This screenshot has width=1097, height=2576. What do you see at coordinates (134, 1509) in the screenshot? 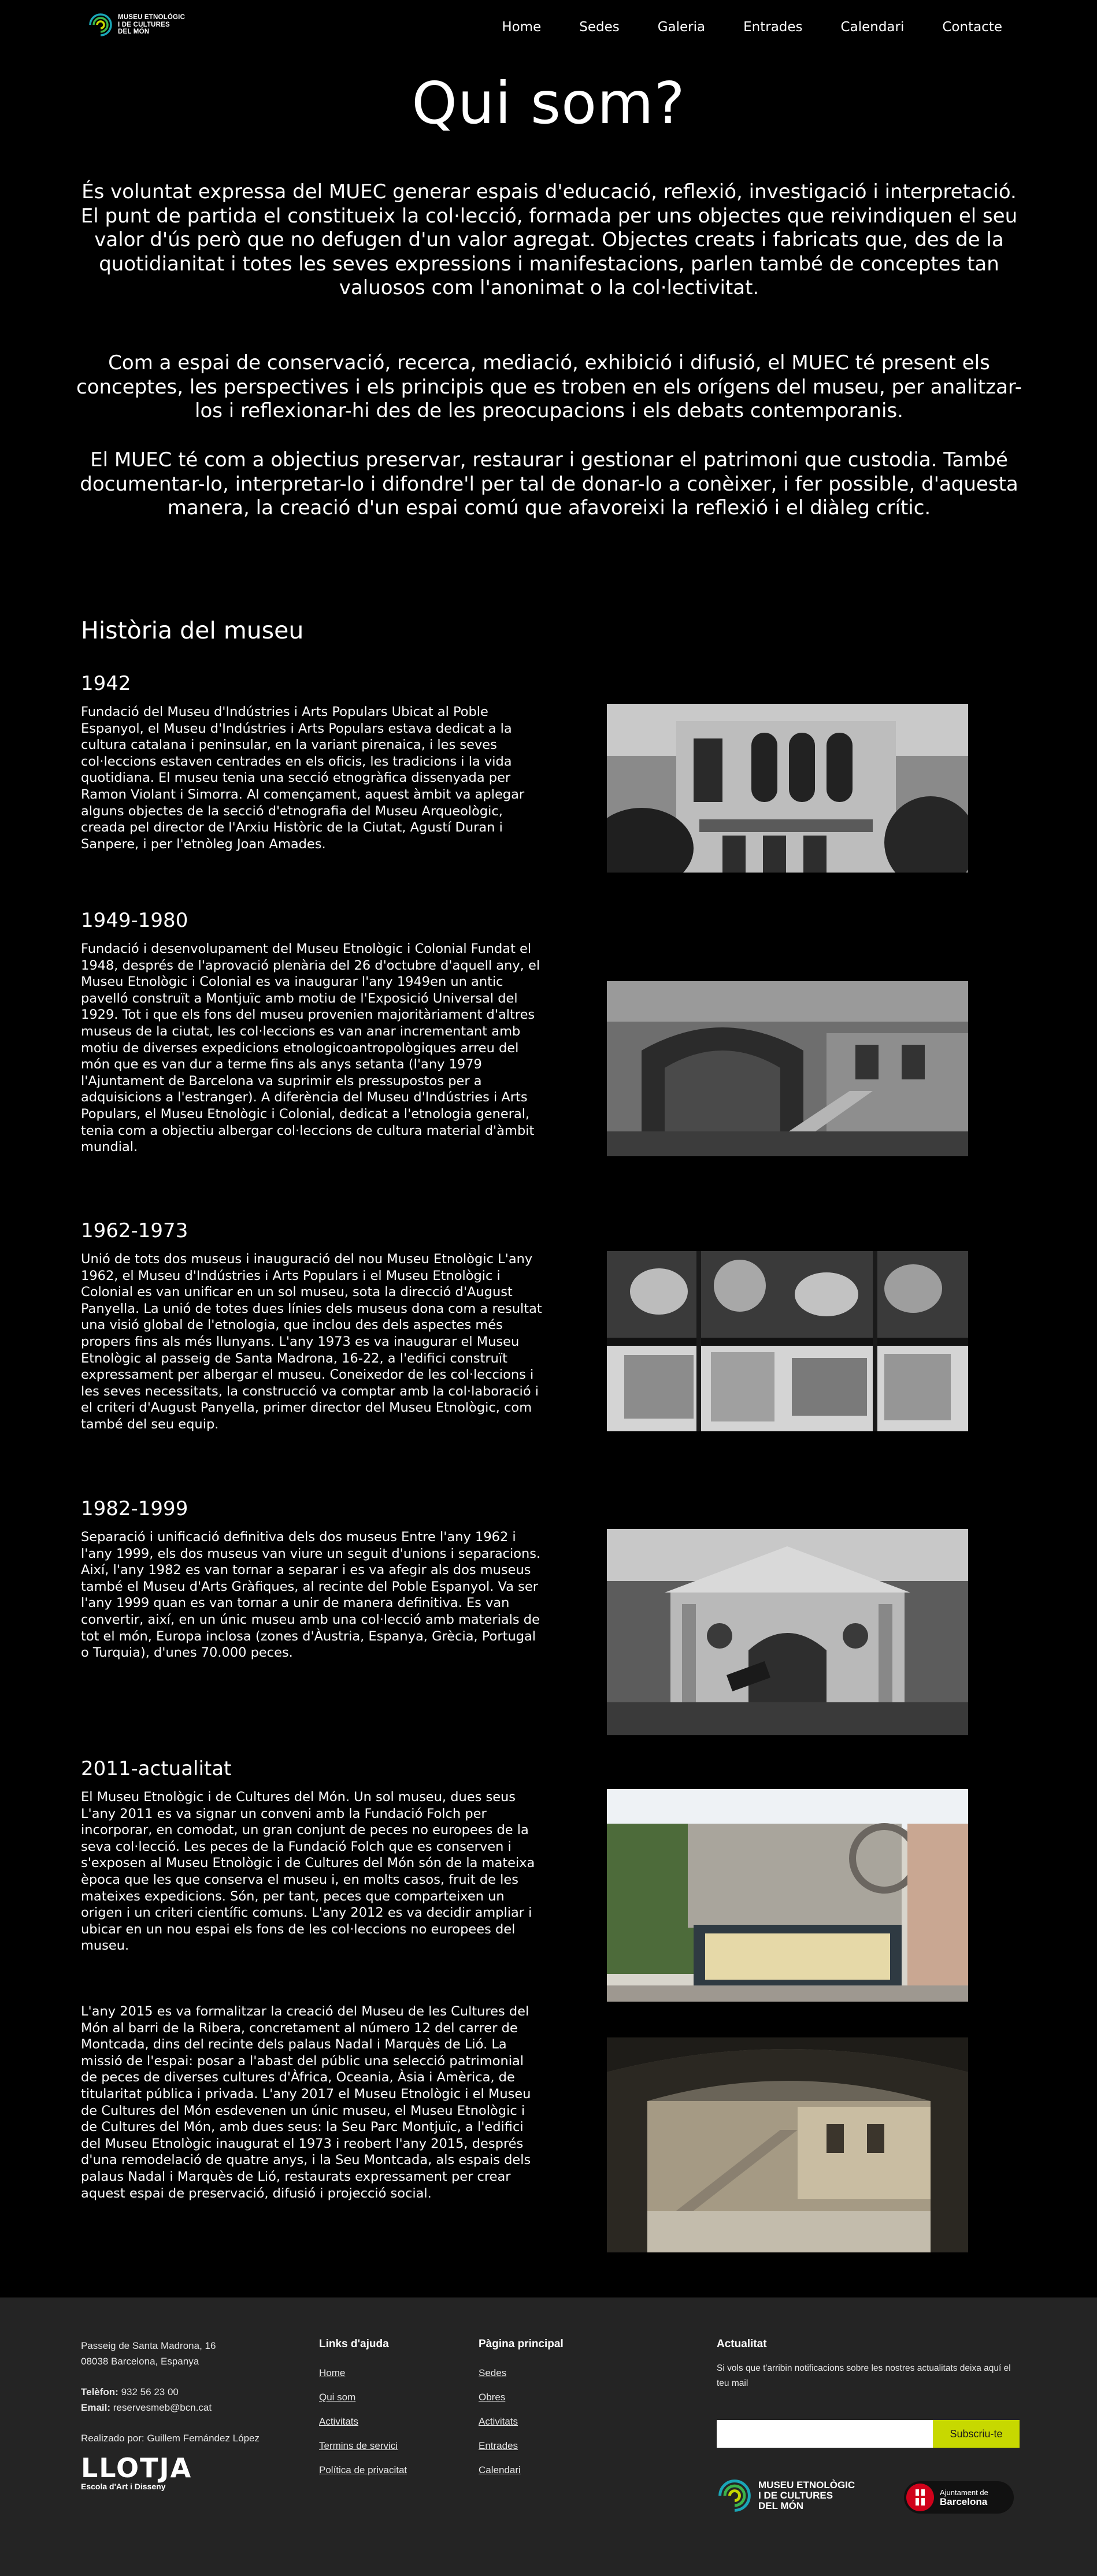
I see `era-title: 1982-1999` at bounding box center [134, 1509].